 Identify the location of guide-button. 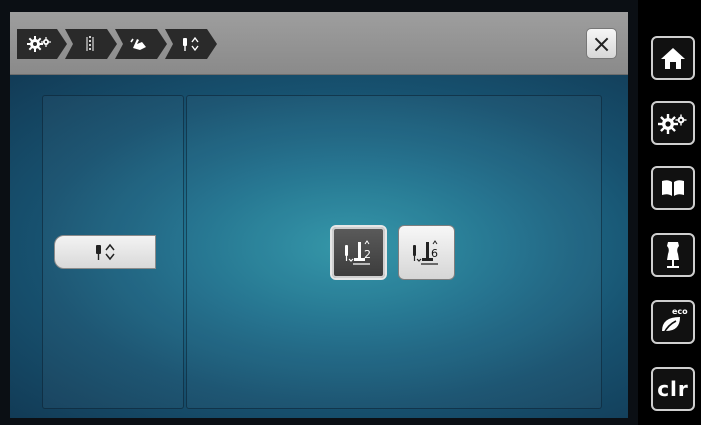
(673, 188).